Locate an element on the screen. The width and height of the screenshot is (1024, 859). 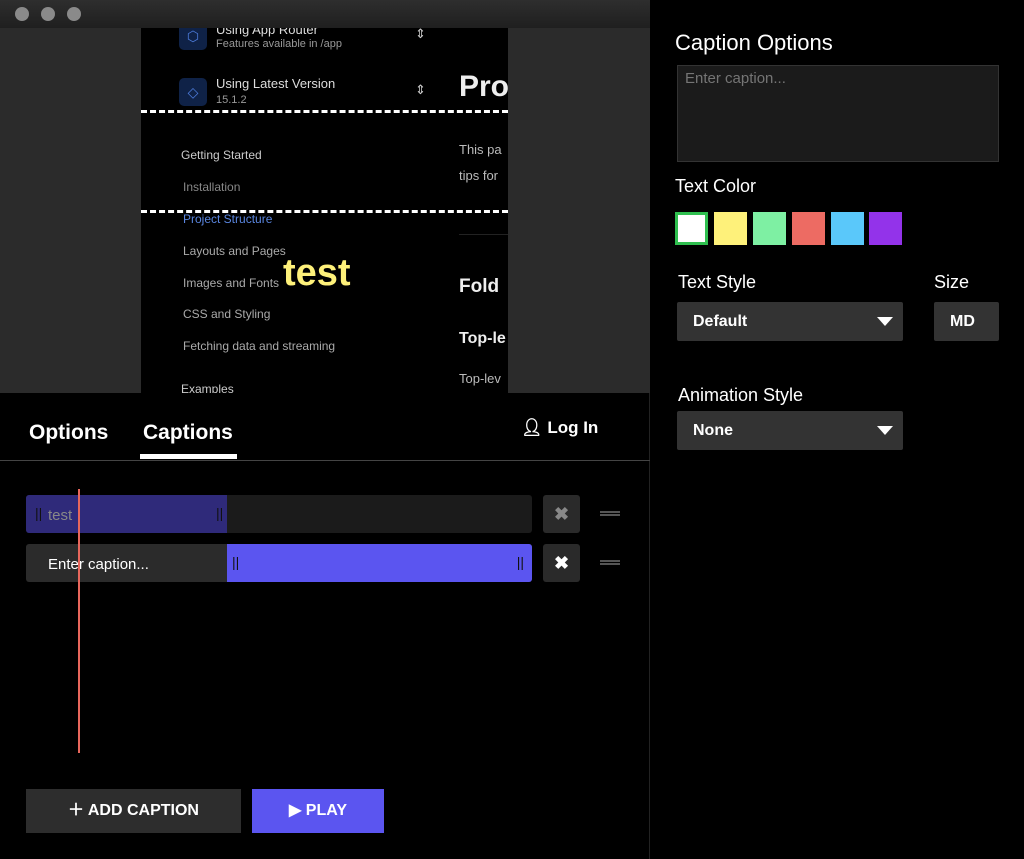
nav-item-subtitle: Features available in /app is located at coordinates (279, 44).